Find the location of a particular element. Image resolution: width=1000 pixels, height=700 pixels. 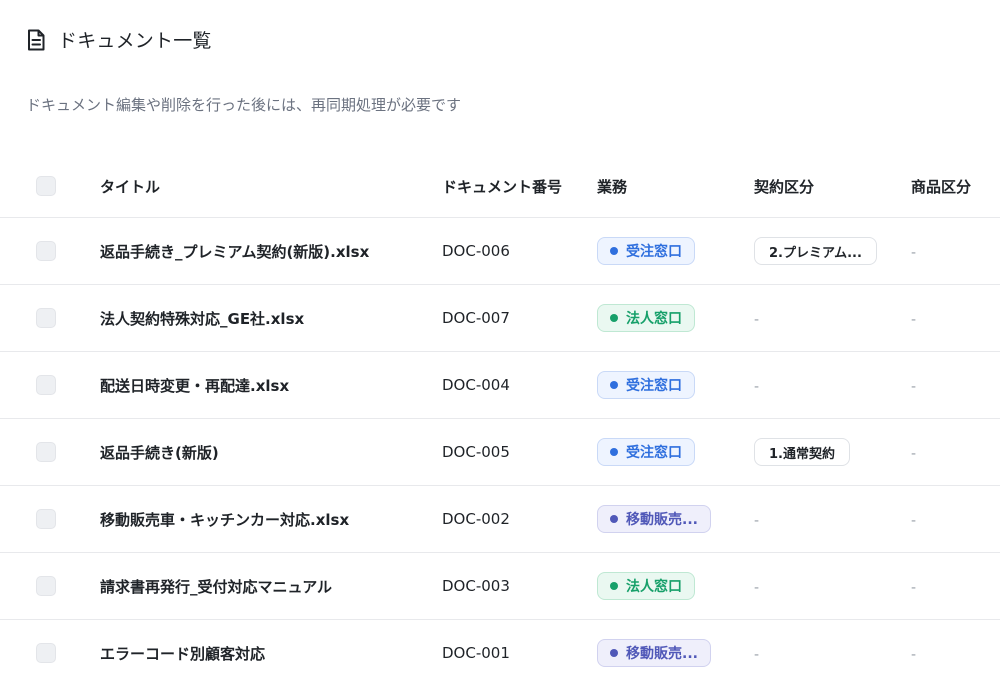

document-number: DOC-004 is located at coordinates (476, 385).